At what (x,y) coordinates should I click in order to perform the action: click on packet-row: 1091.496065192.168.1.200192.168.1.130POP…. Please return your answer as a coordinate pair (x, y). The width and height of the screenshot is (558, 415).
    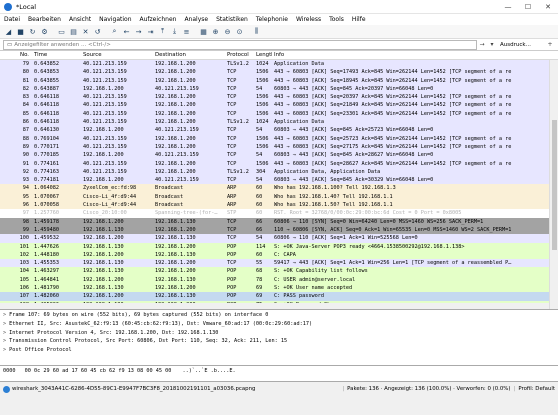
    Looking at the image, I should click on (279, 308).